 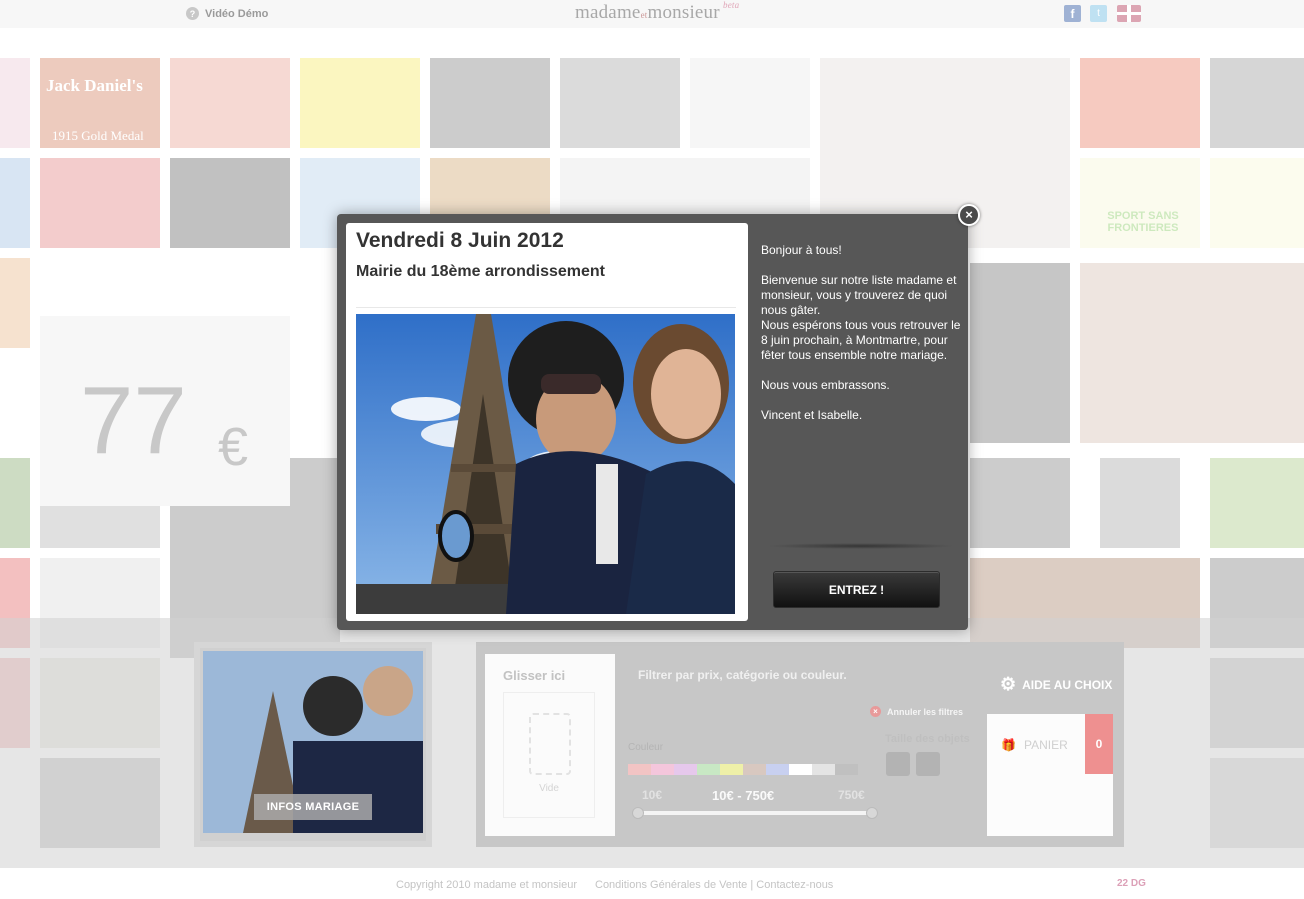 What do you see at coordinates (898, 764) in the screenshot?
I see `size-small-button` at bounding box center [898, 764].